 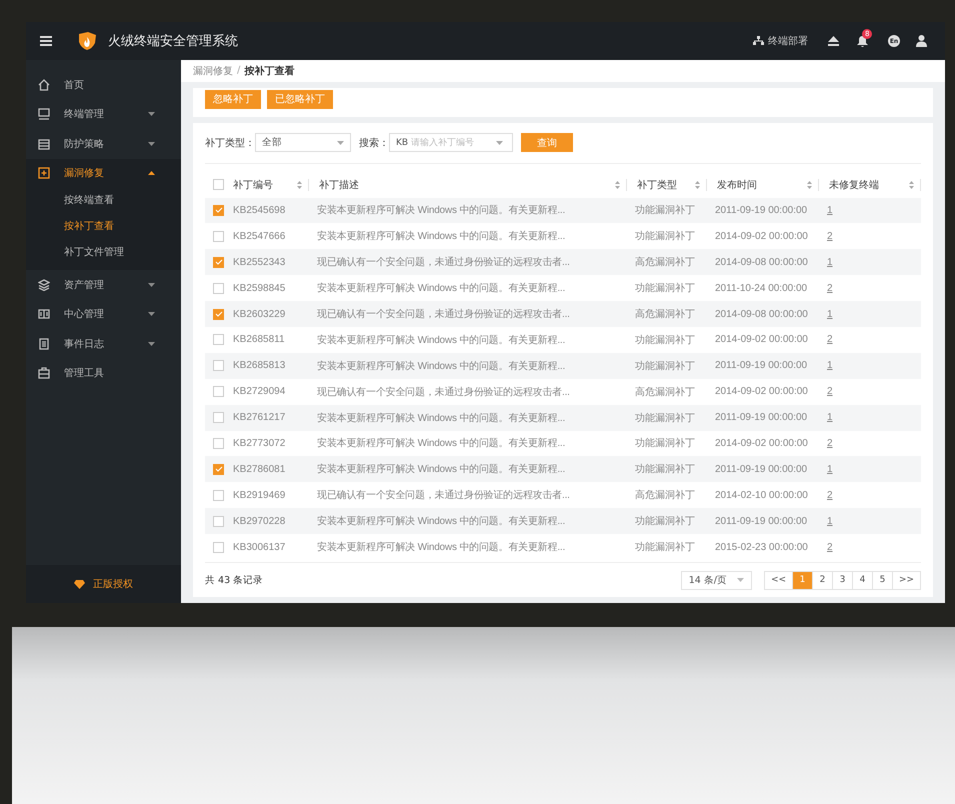 I want to click on table-cell: 2014-09-08 00:00:00, so click(x=761, y=262).